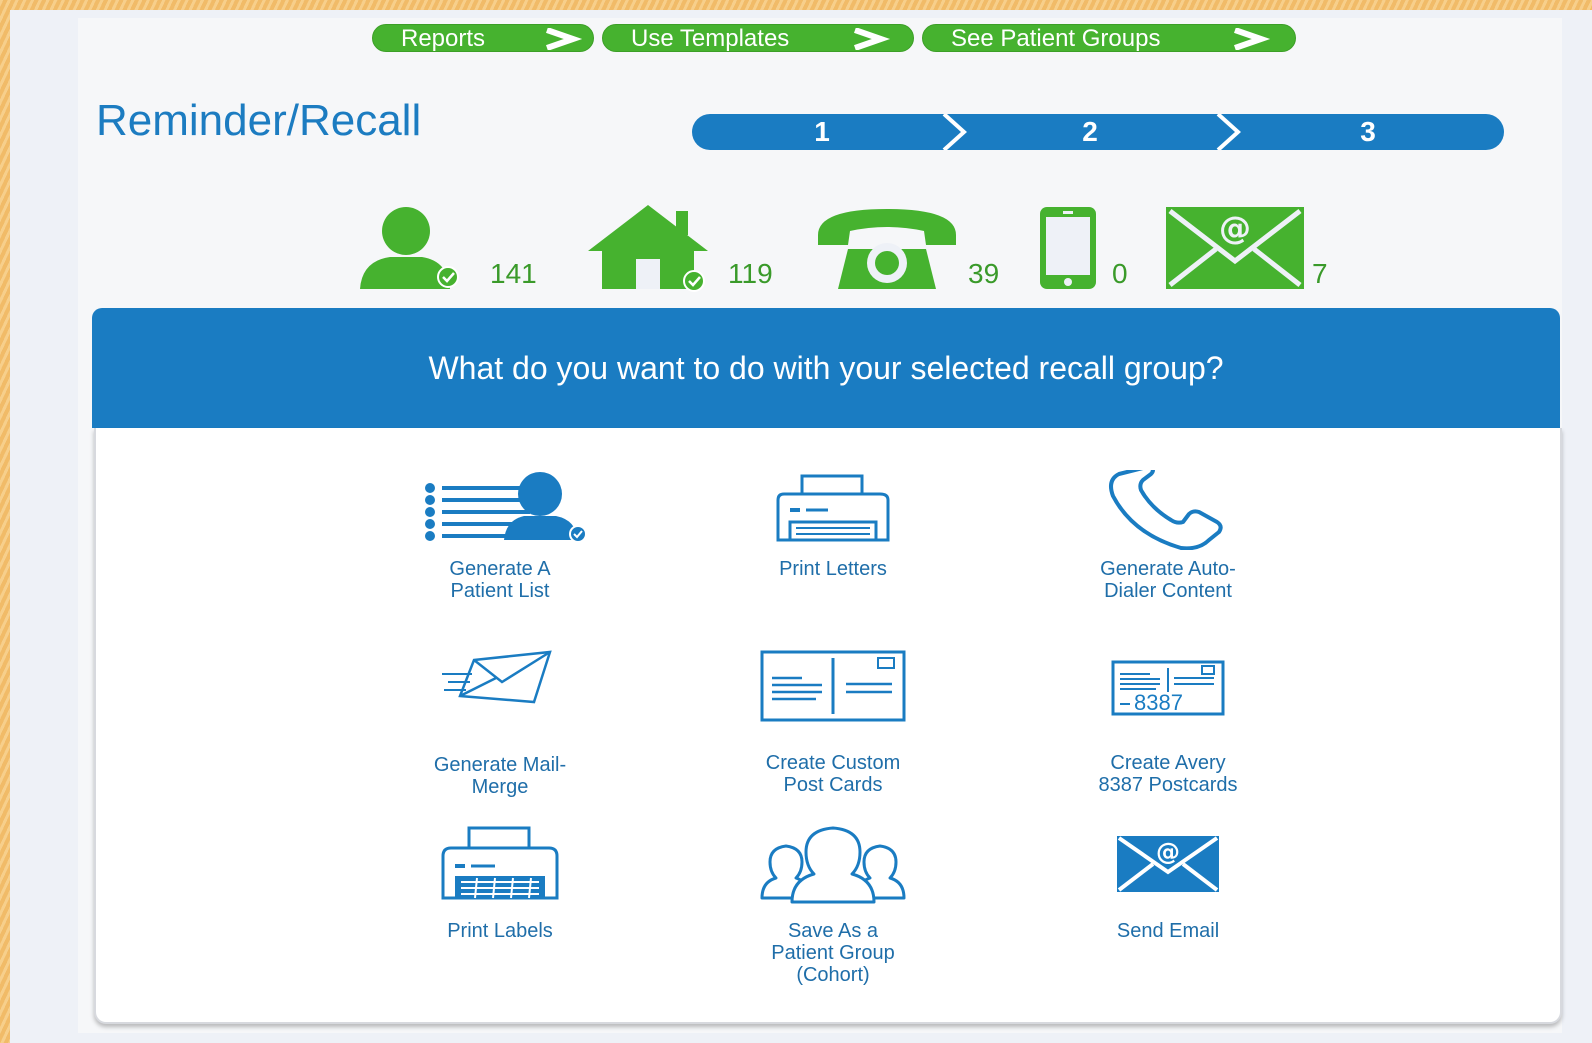  Describe the element at coordinates (1168, 931) in the screenshot. I see `send-email-label: Send Email` at that location.